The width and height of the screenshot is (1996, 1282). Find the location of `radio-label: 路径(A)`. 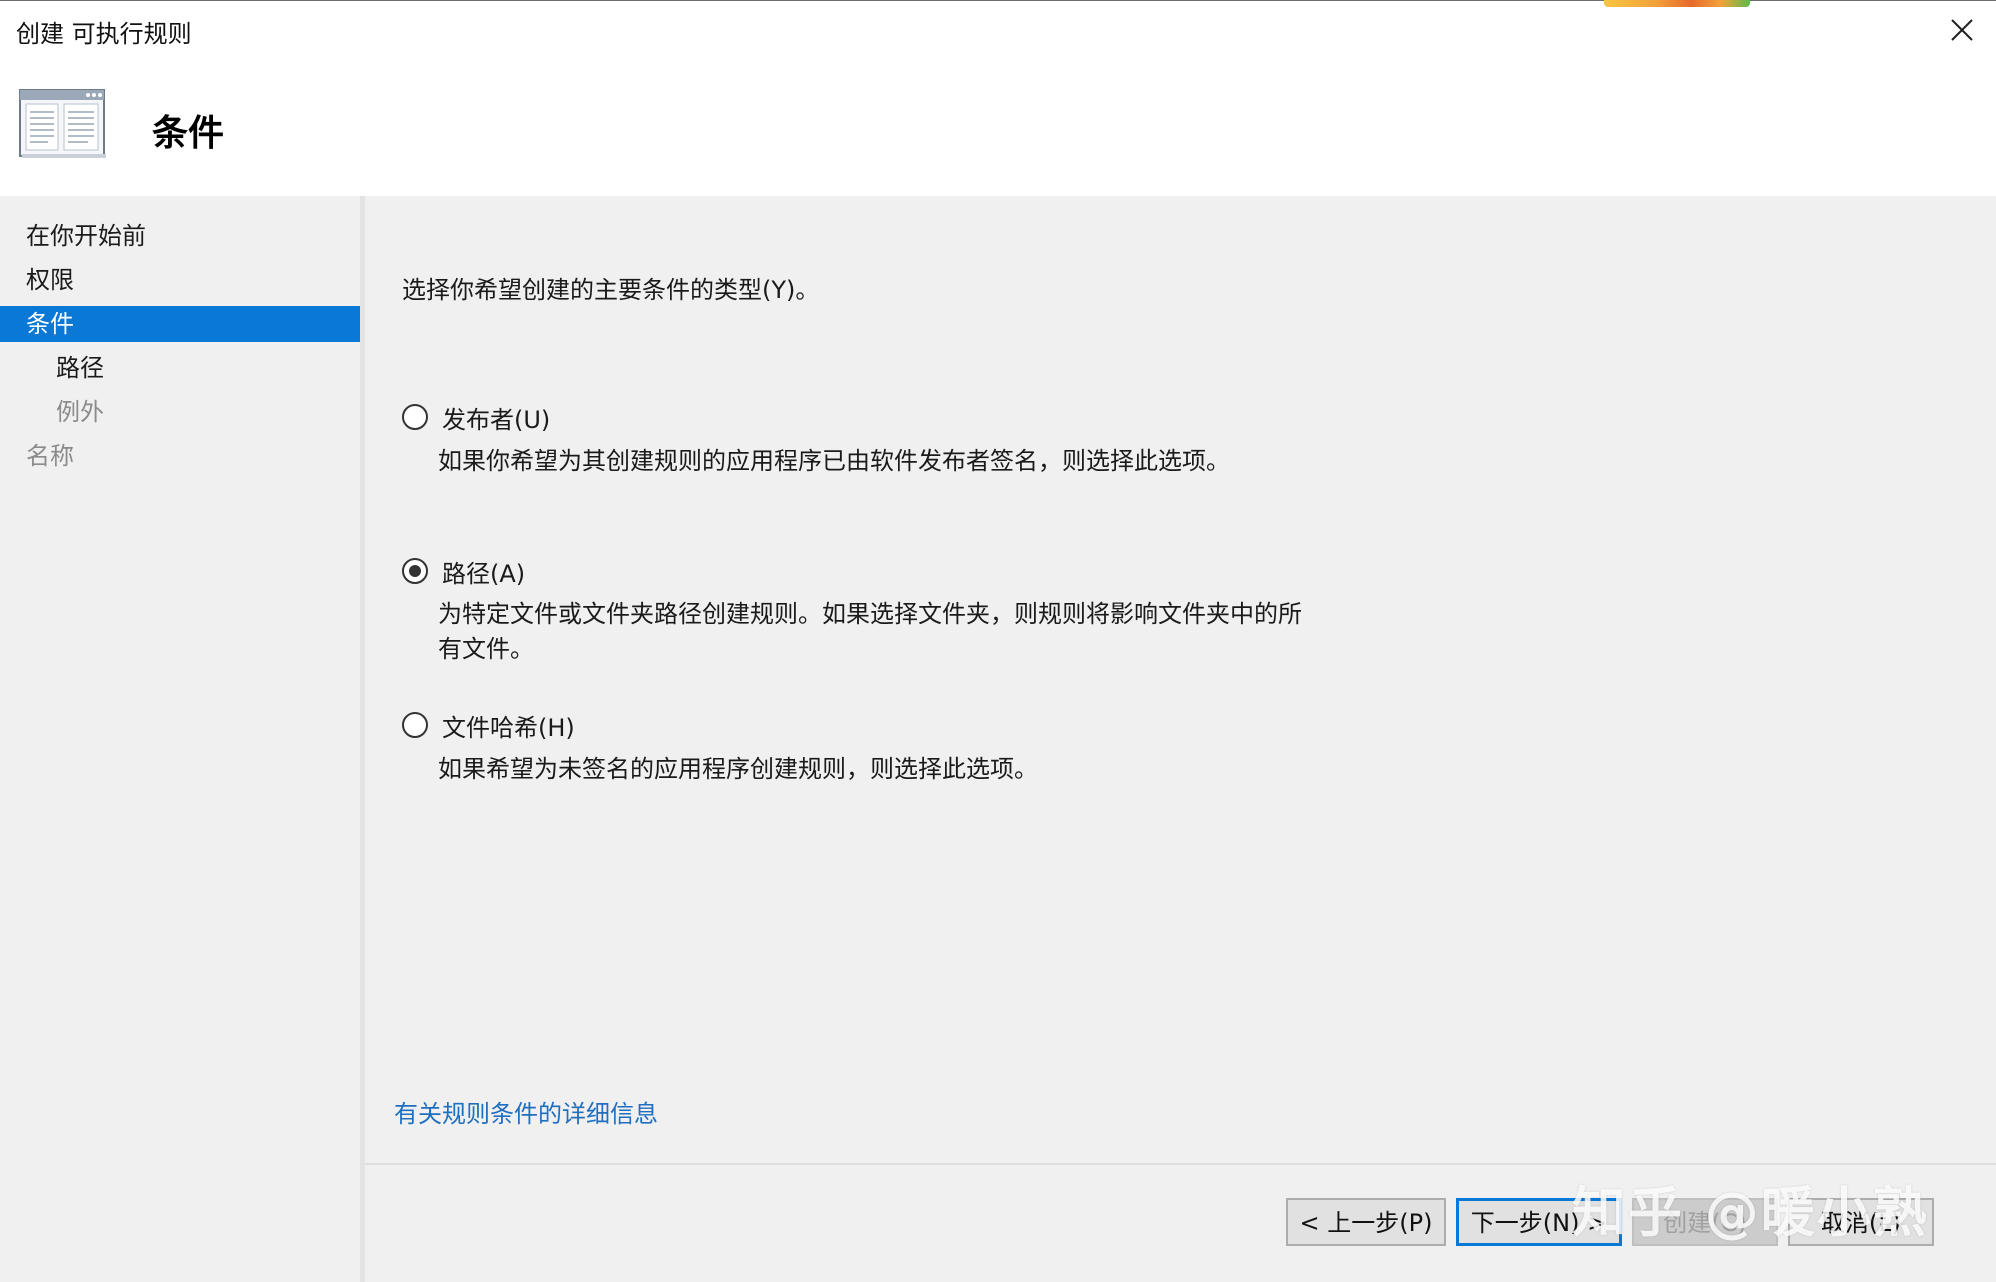

radio-label: 路径(A) is located at coordinates (484, 574).